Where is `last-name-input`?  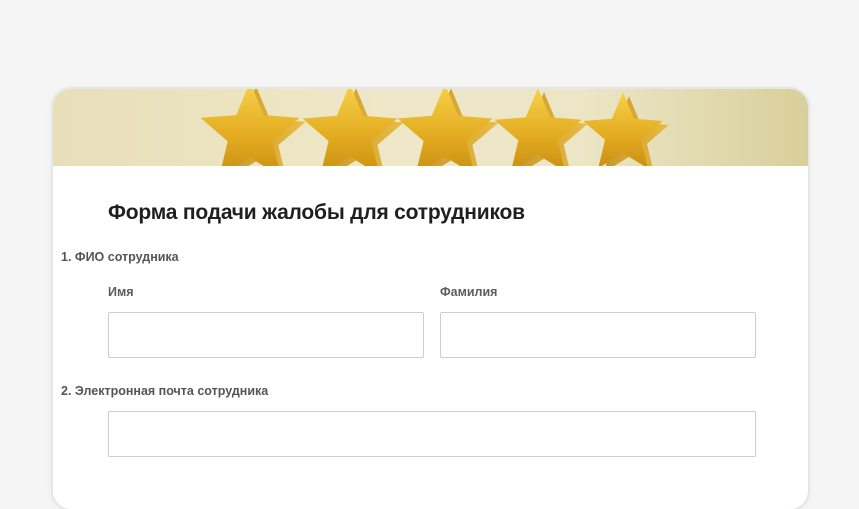
last-name-input is located at coordinates (598, 335).